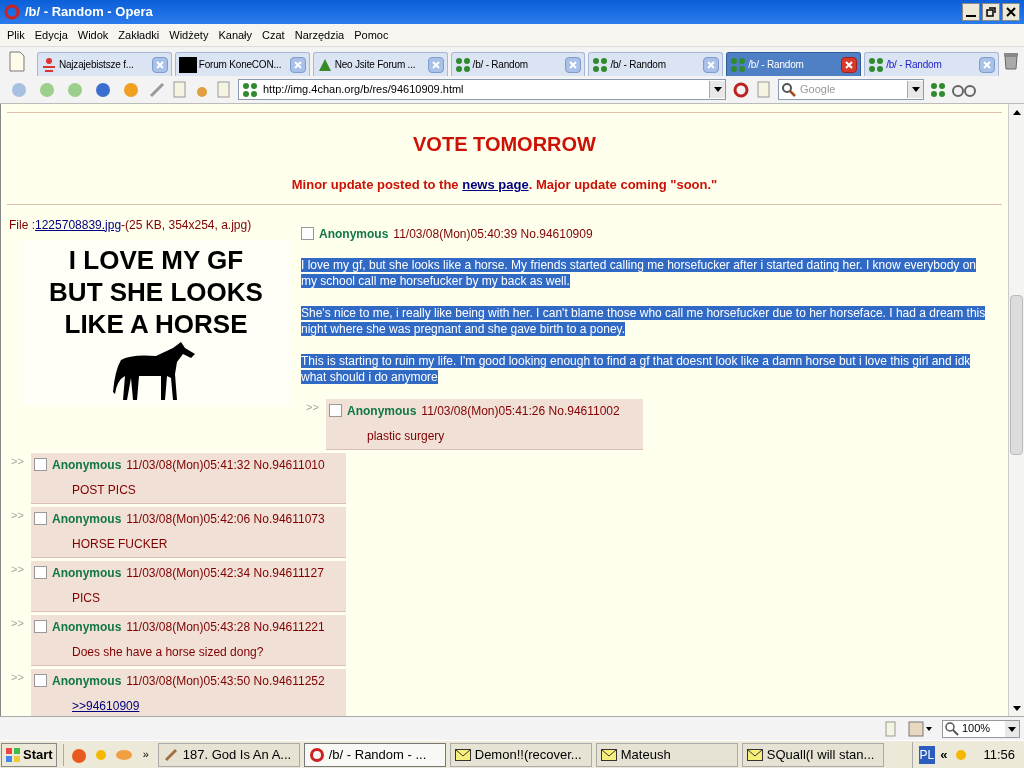 Image resolution: width=1024 pixels, height=768 pixels. I want to click on post-image: I LOVE MY GF BUT SHE LOOKS LIKE A HORSE, so click(156, 322).